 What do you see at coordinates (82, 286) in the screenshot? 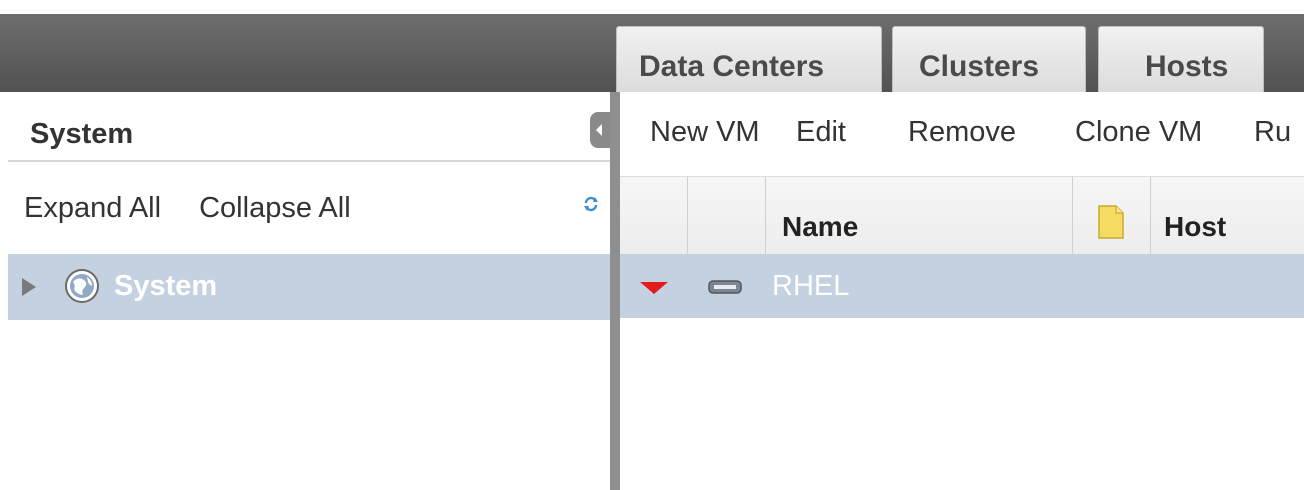
I see `globe-icon` at bounding box center [82, 286].